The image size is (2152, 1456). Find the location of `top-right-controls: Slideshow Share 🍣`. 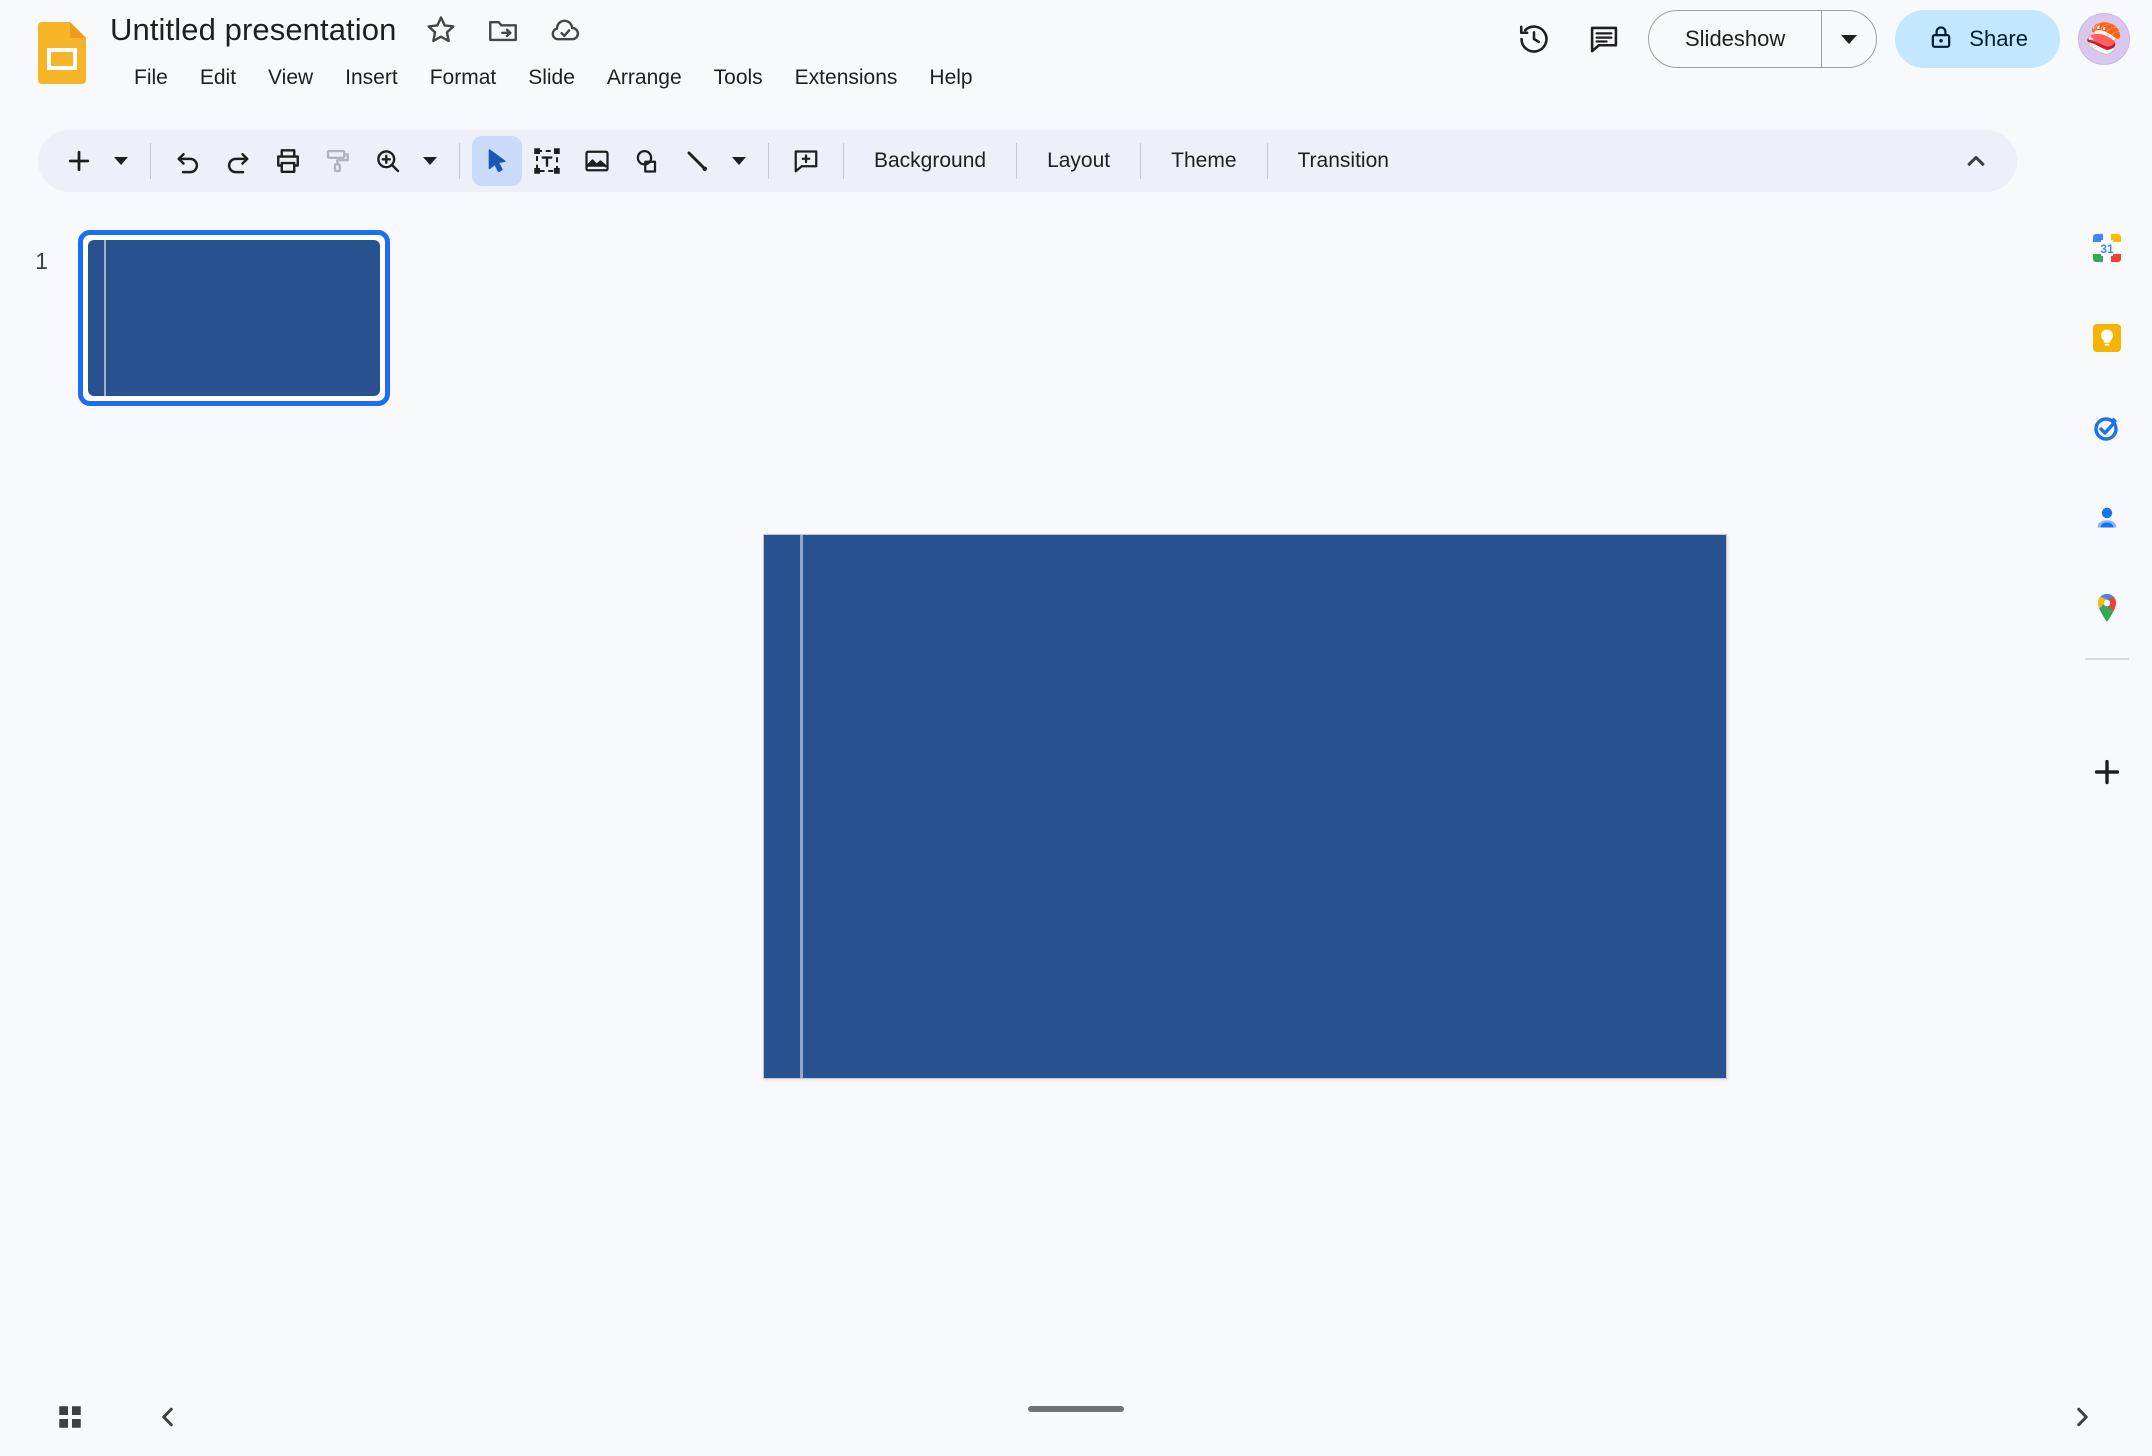

top-right-controls: Slideshow Share 🍣 is located at coordinates (1819, 39).